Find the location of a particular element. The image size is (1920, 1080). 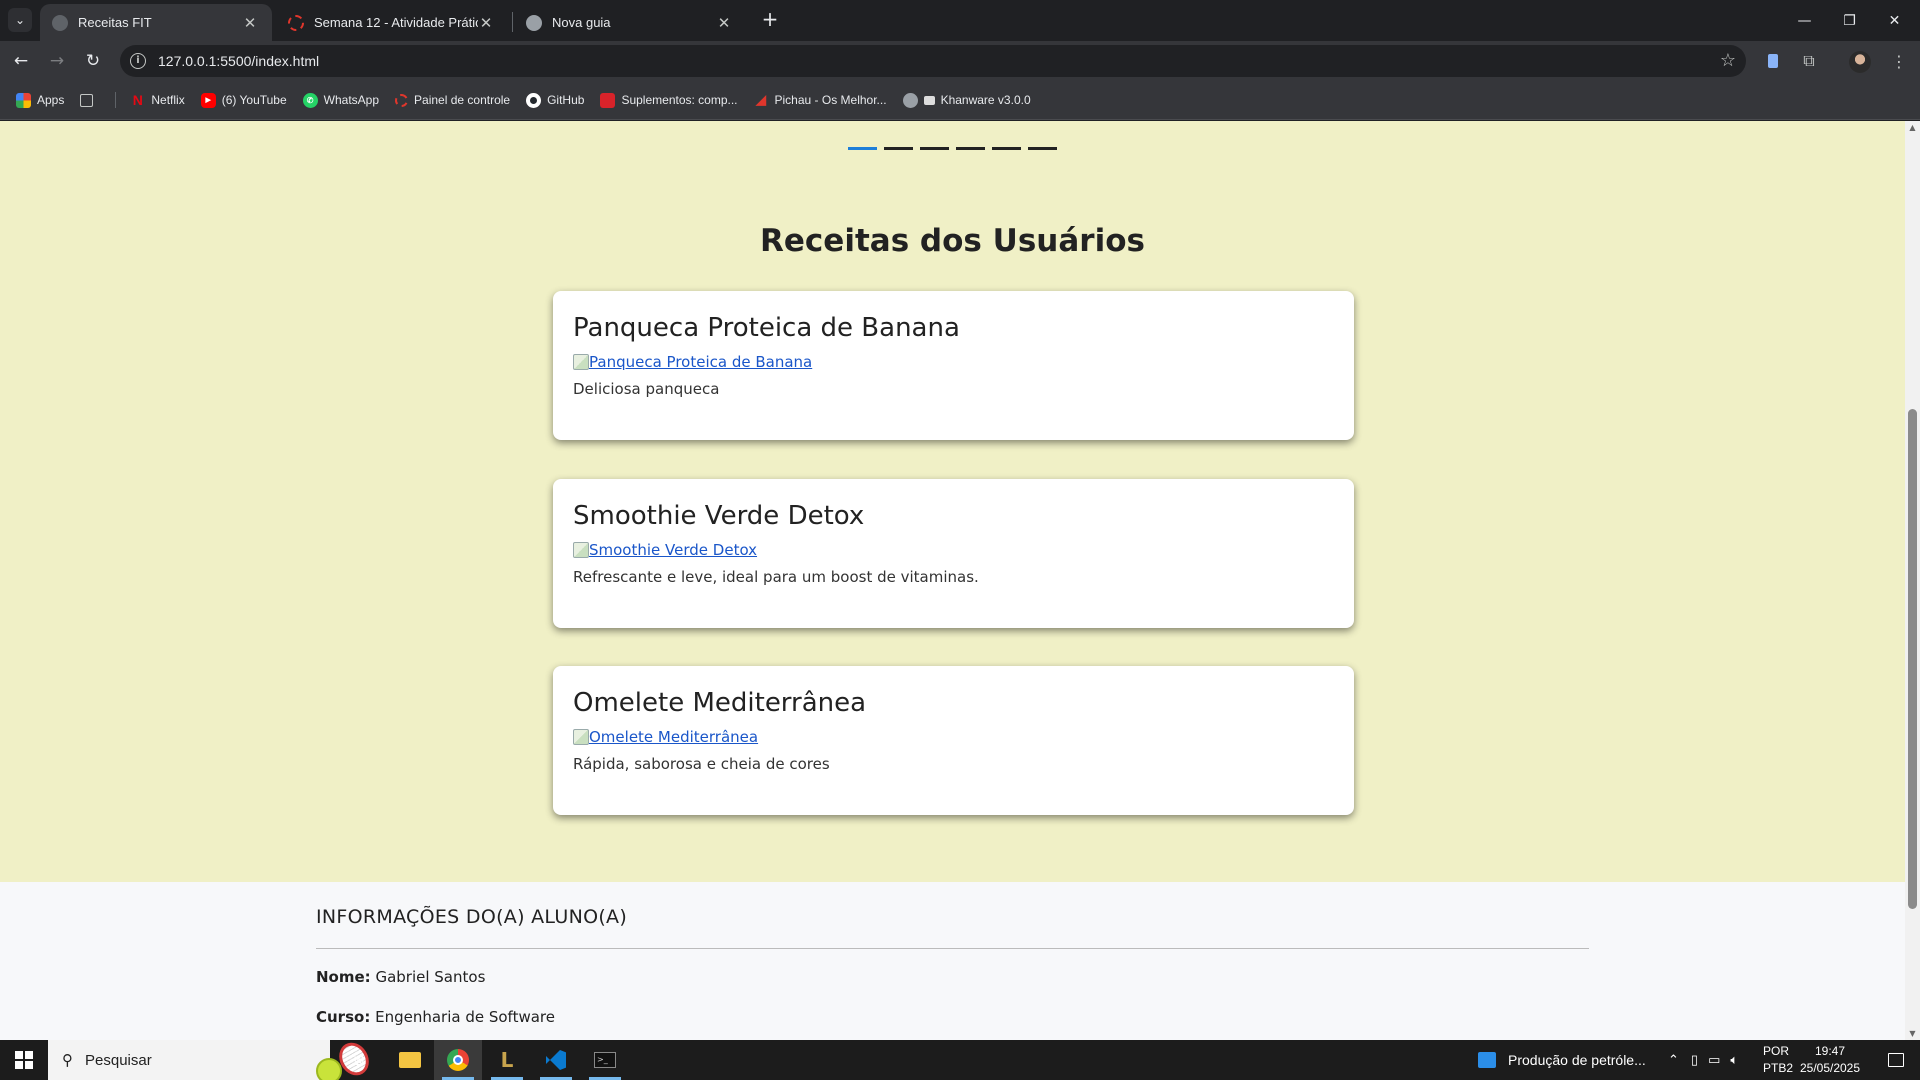

reload-button: ↻ is located at coordinates (93, 61).